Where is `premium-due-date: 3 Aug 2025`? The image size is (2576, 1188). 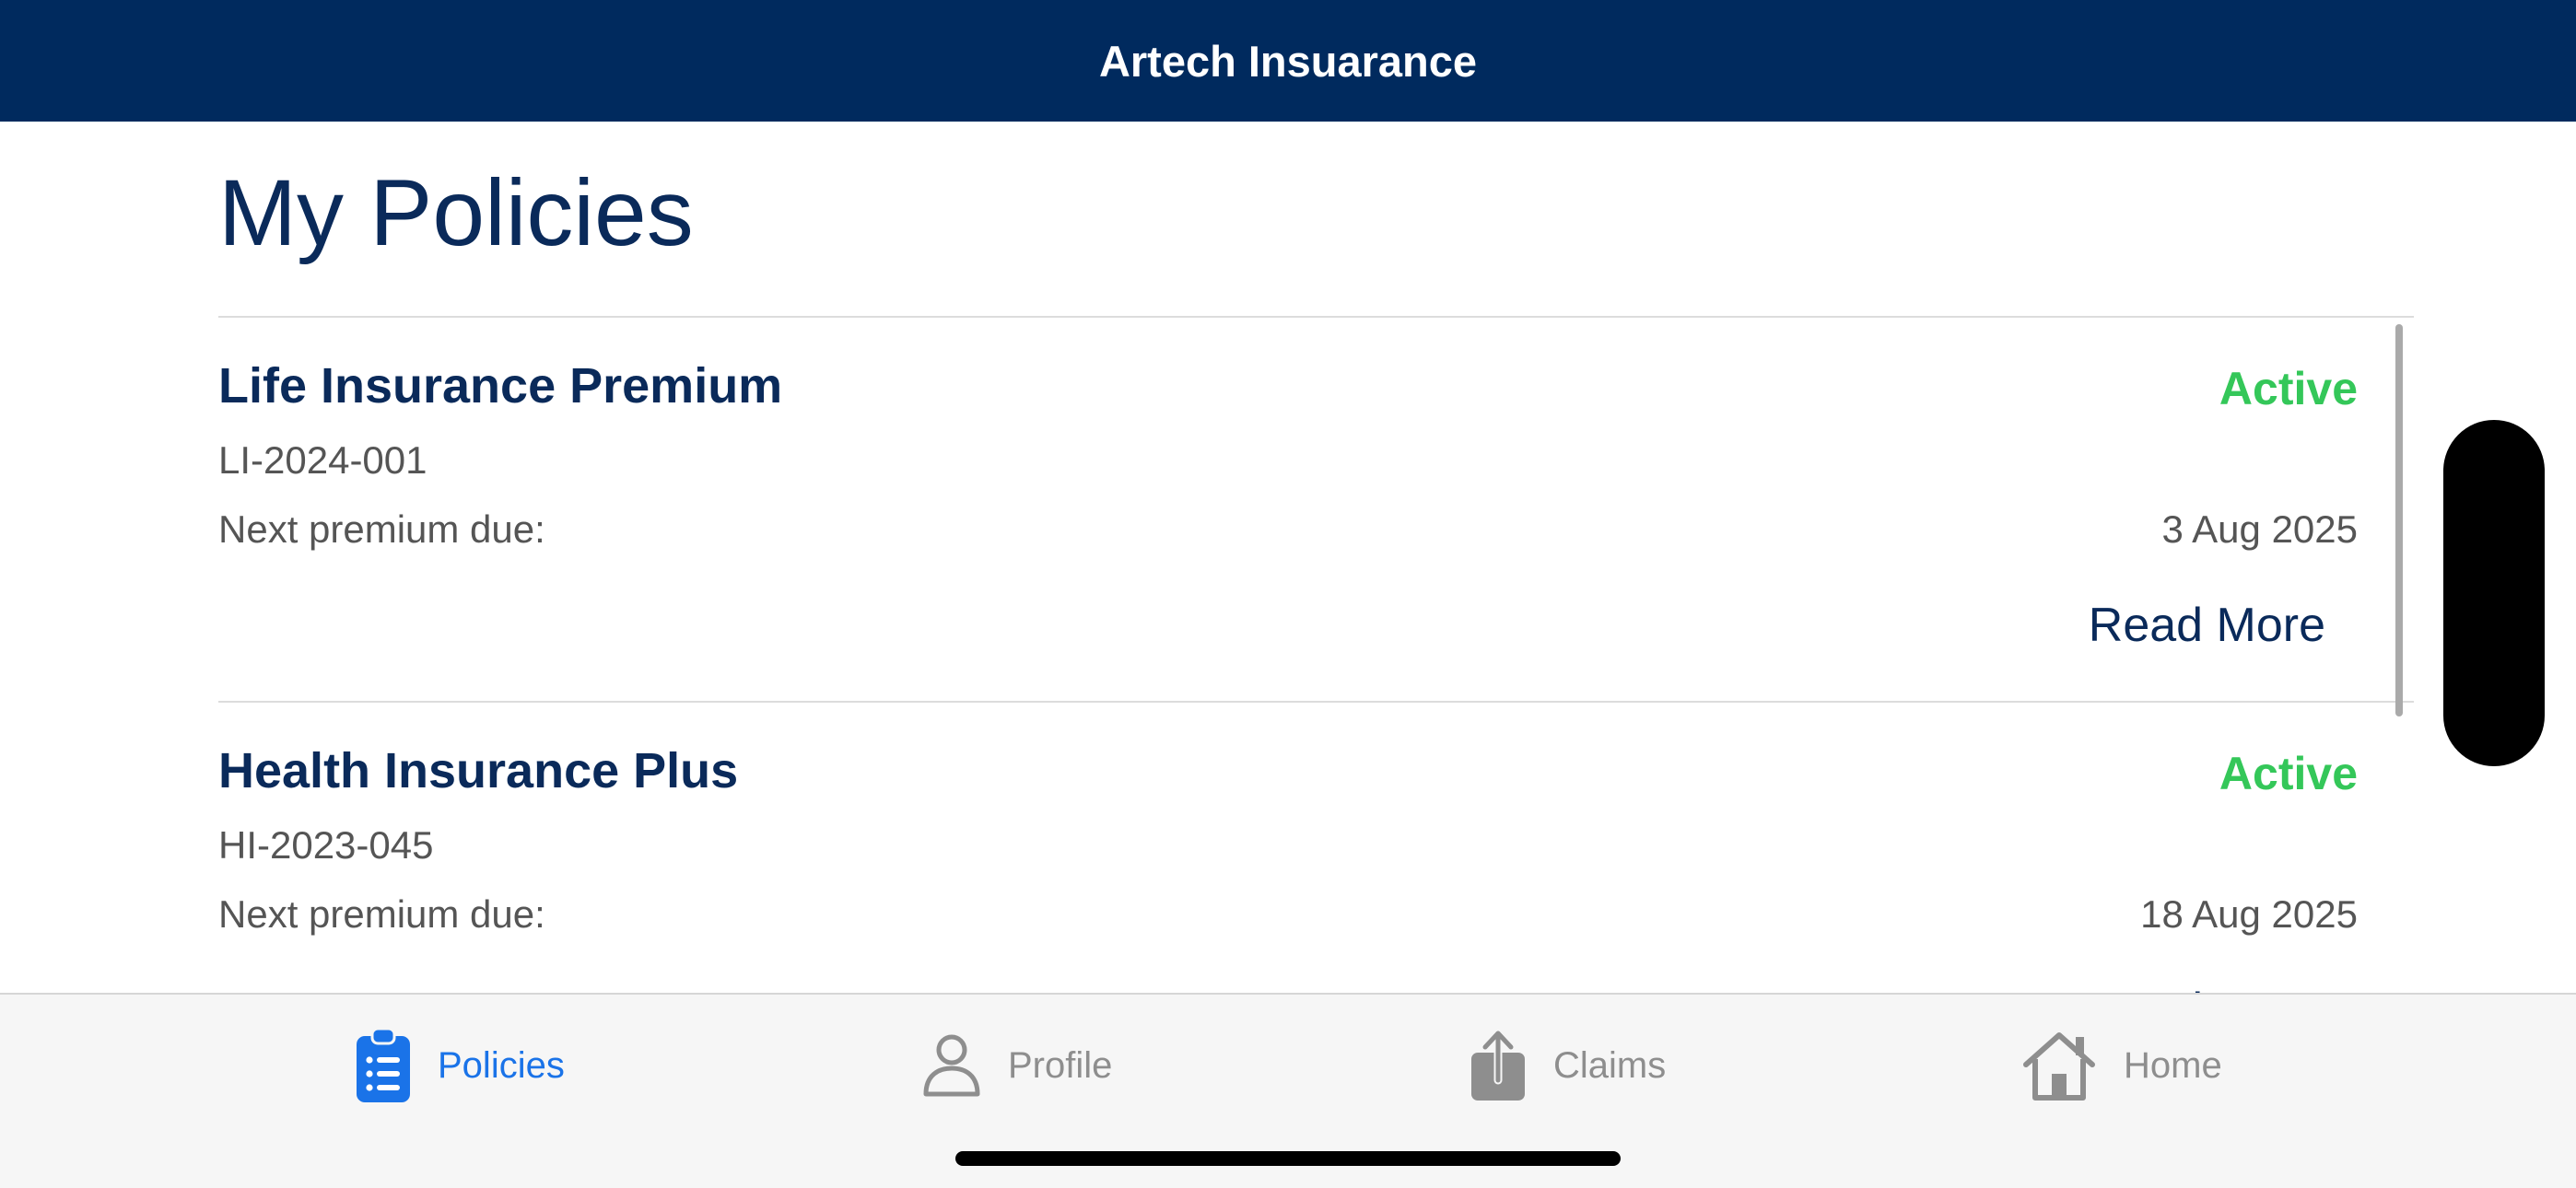
premium-due-date: 3 Aug 2025 is located at coordinates (2259, 529).